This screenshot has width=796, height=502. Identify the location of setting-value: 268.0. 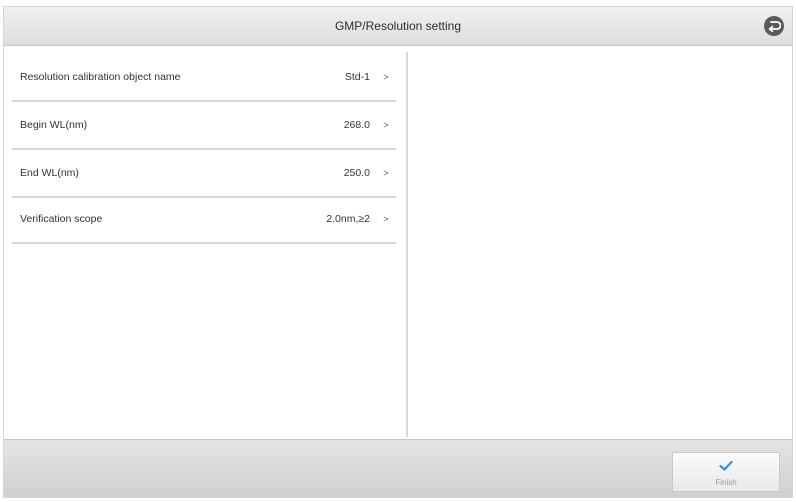
(356, 125).